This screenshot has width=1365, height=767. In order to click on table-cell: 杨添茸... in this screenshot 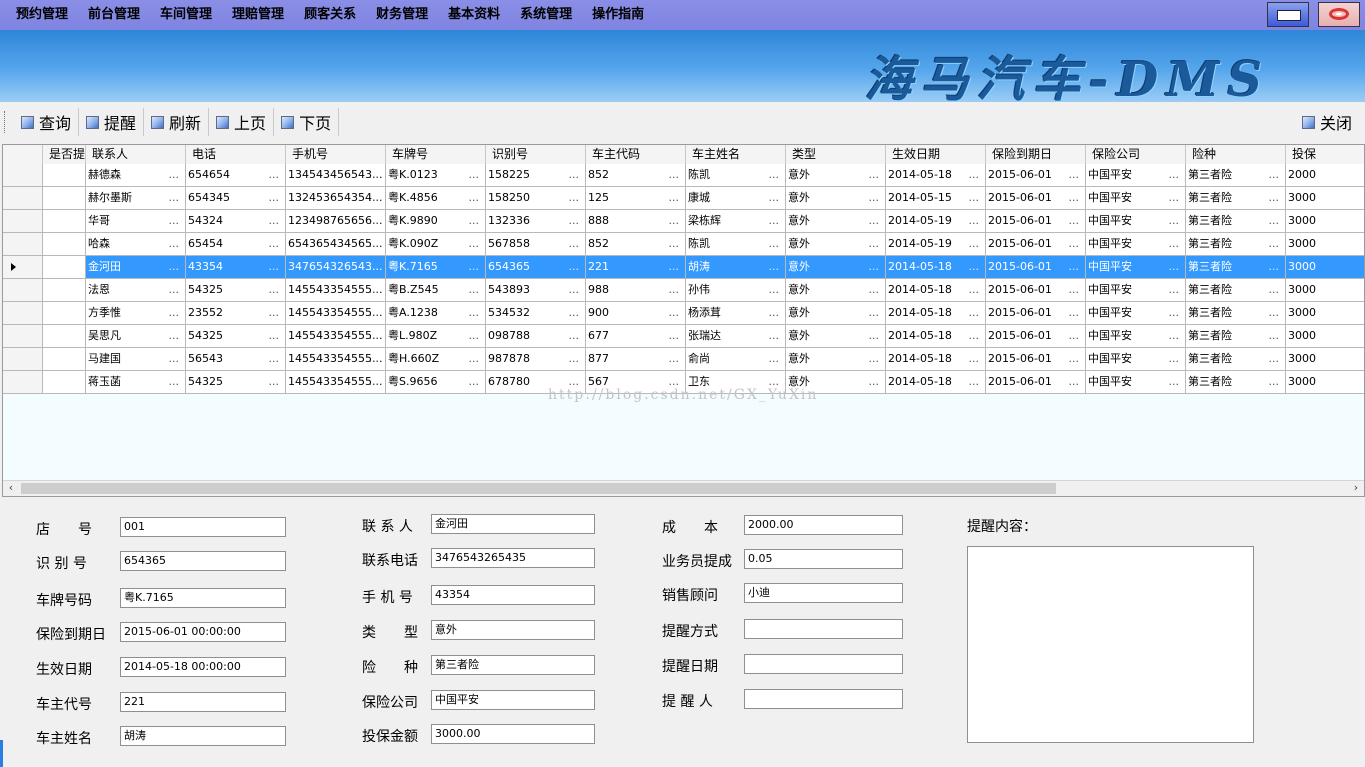, I will do `click(736, 313)`.